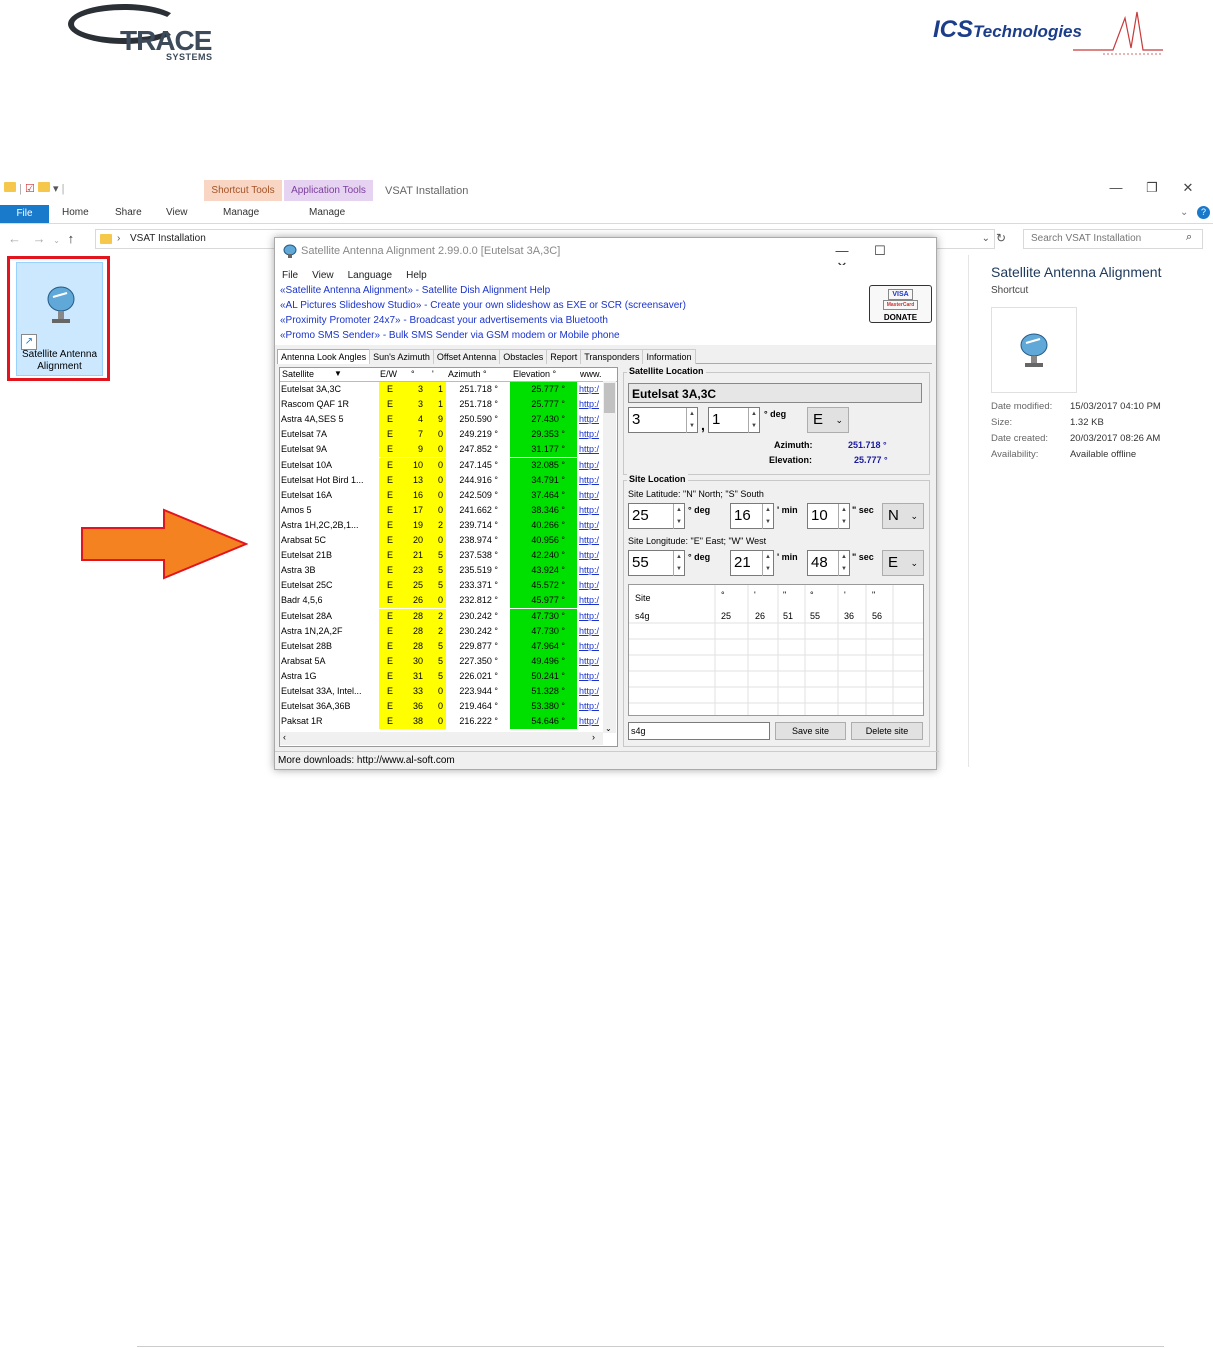  I want to click on table-row: Eutelsat 25C E 25 5 233.371 ° 45.572 ° http:/, so click(441, 586).